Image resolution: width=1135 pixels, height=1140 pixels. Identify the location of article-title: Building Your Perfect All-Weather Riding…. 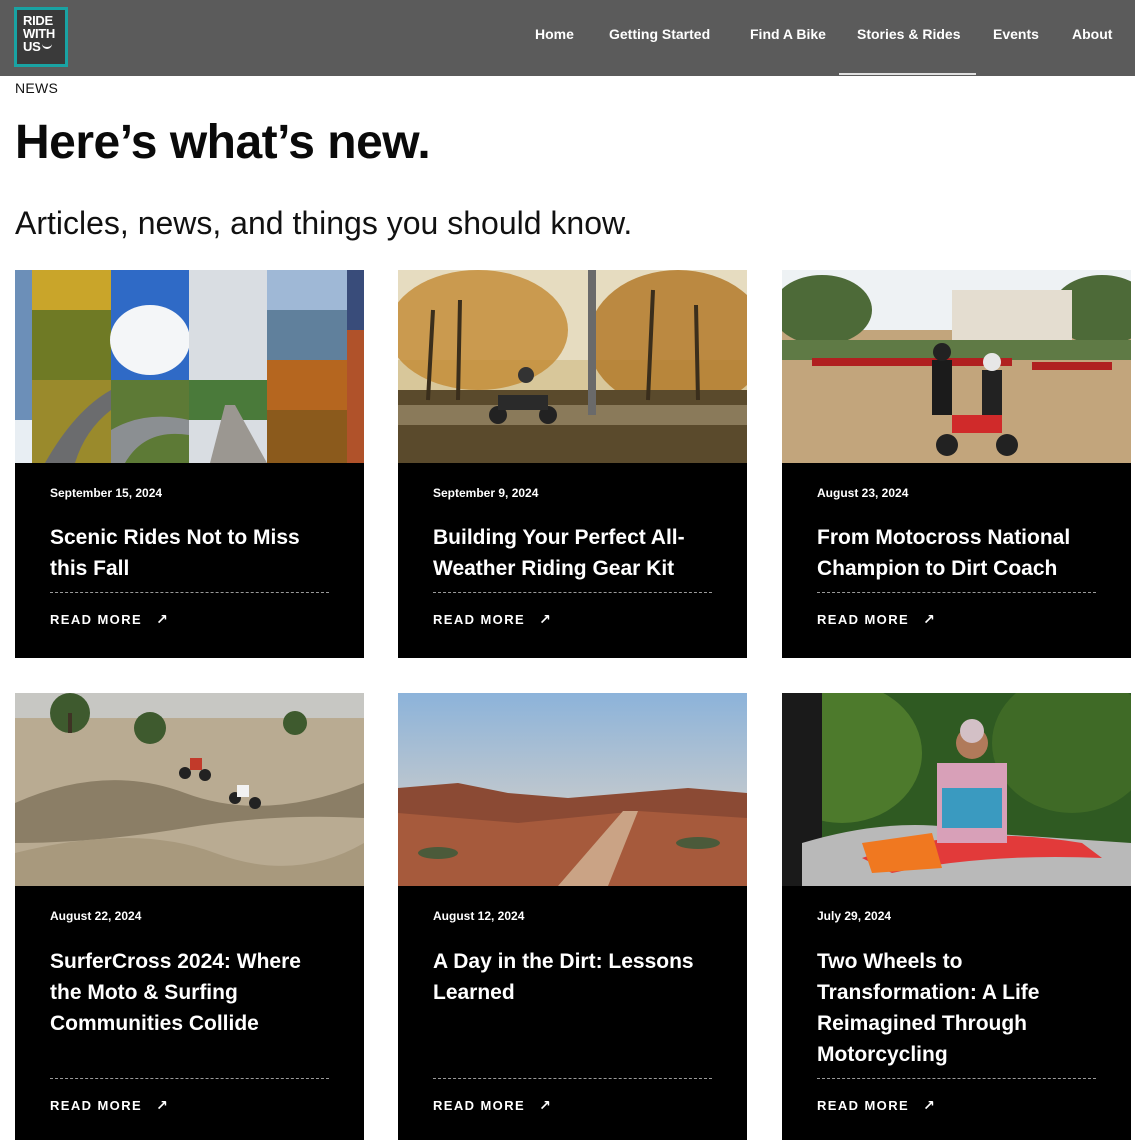
(575, 553).